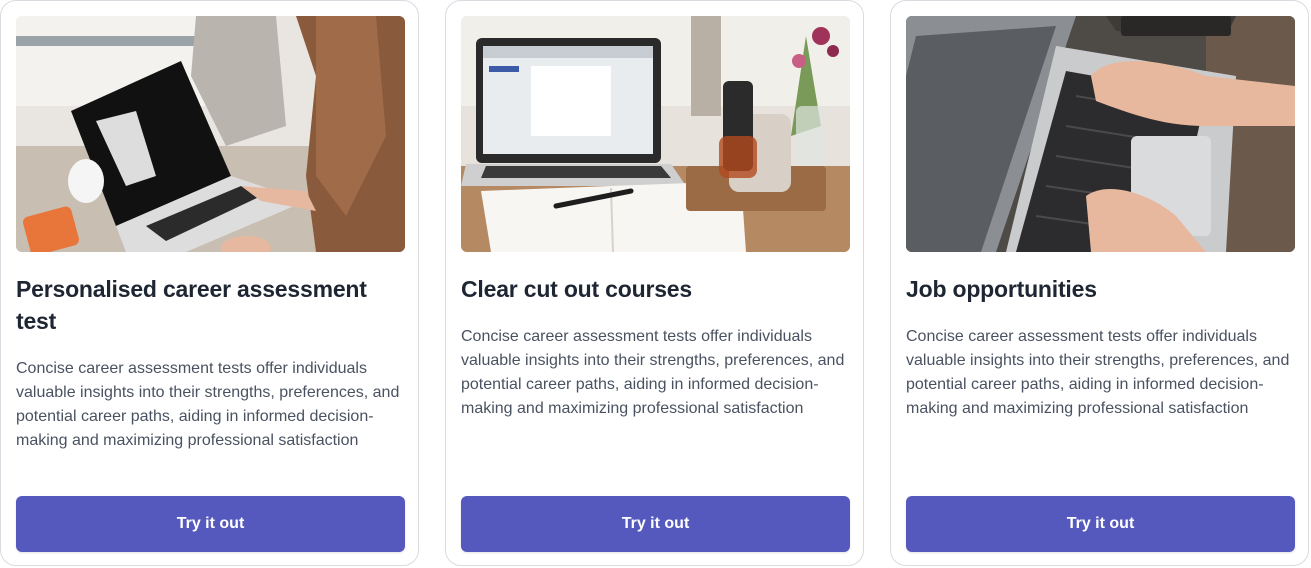 The width and height of the screenshot is (1311, 568). What do you see at coordinates (576, 289) in the screenshot?
I see `card-title: Clear cut out courses` at bounding box center [576, 289].